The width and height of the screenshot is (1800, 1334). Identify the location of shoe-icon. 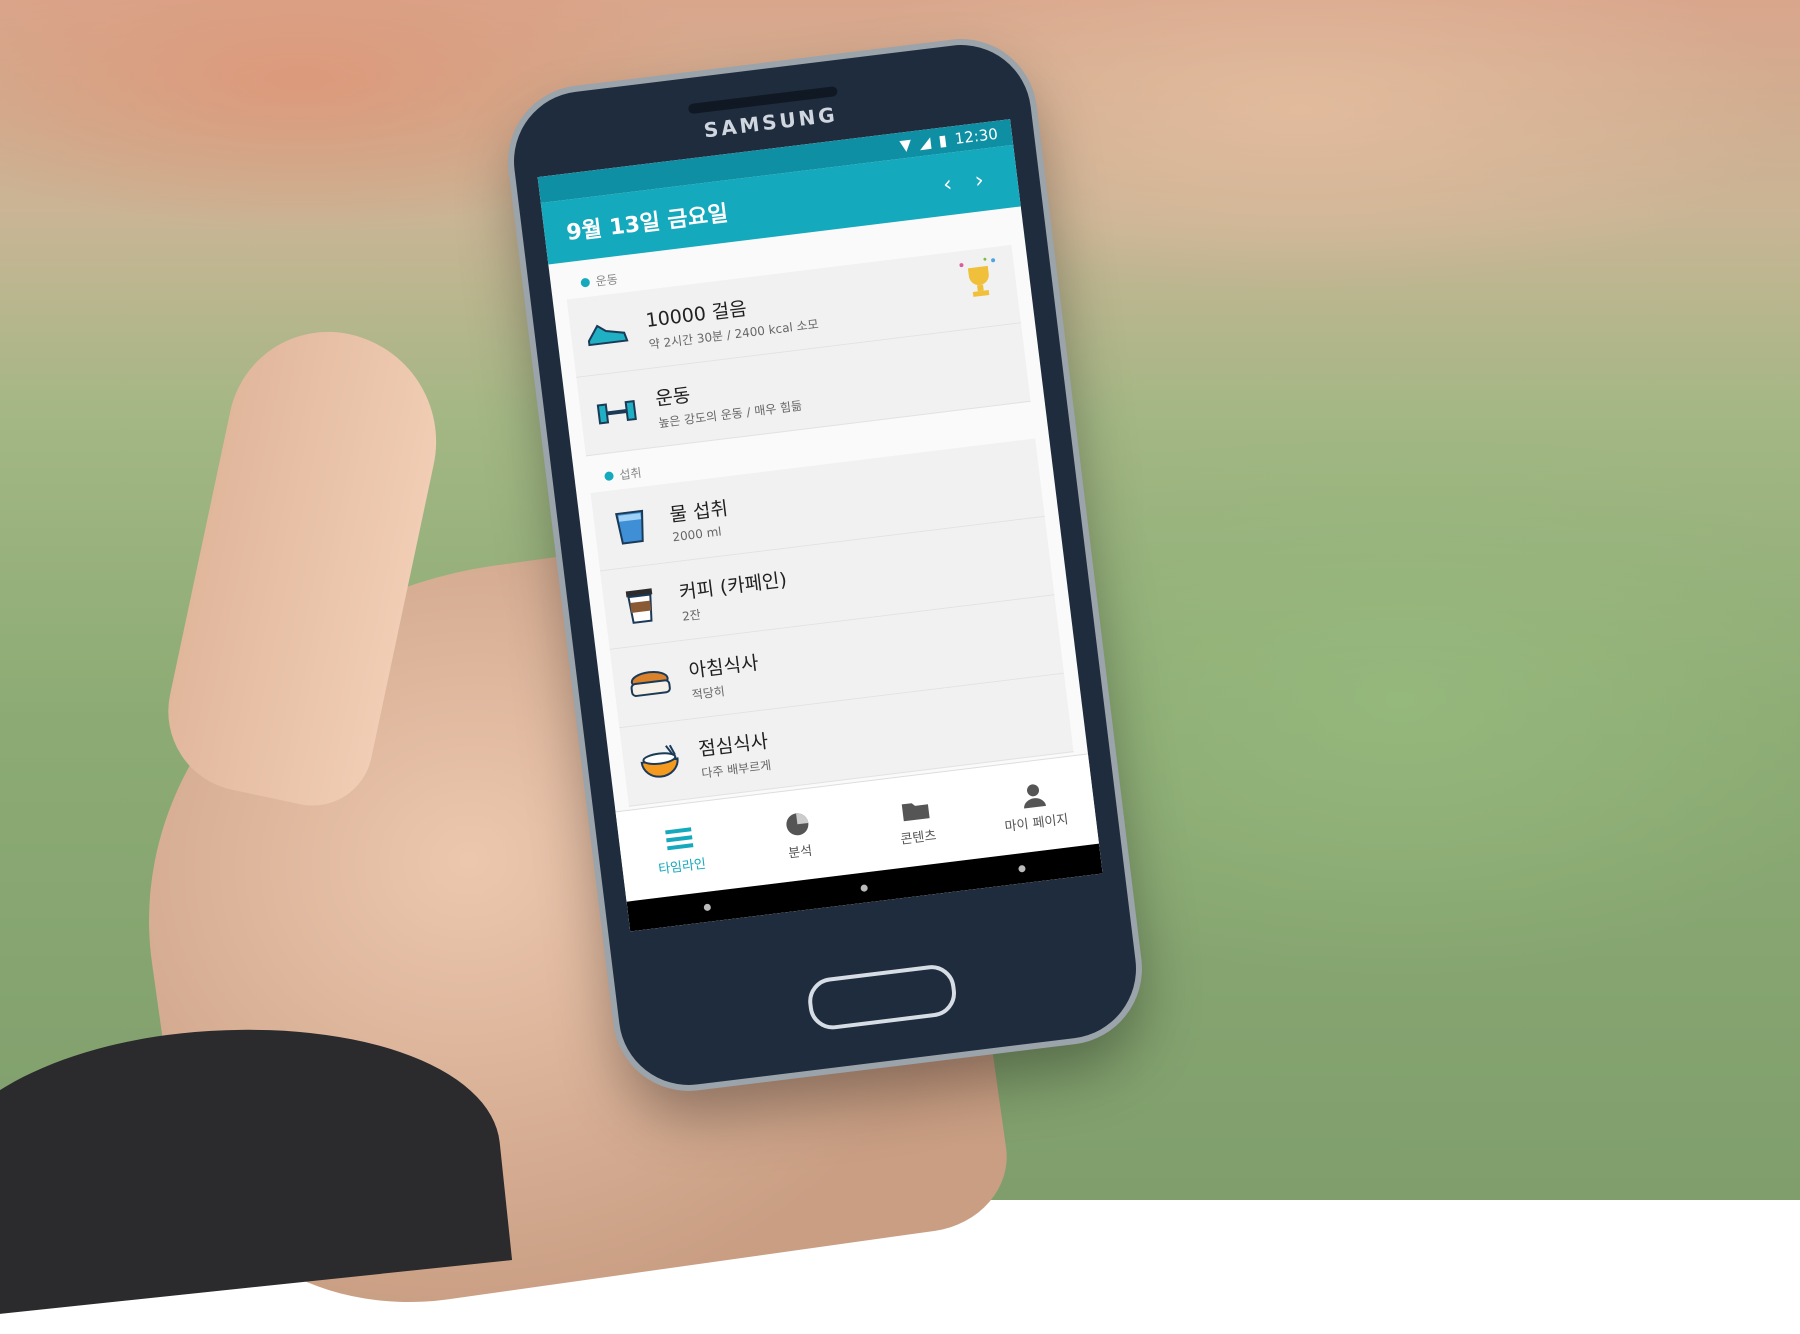
(607, 334).